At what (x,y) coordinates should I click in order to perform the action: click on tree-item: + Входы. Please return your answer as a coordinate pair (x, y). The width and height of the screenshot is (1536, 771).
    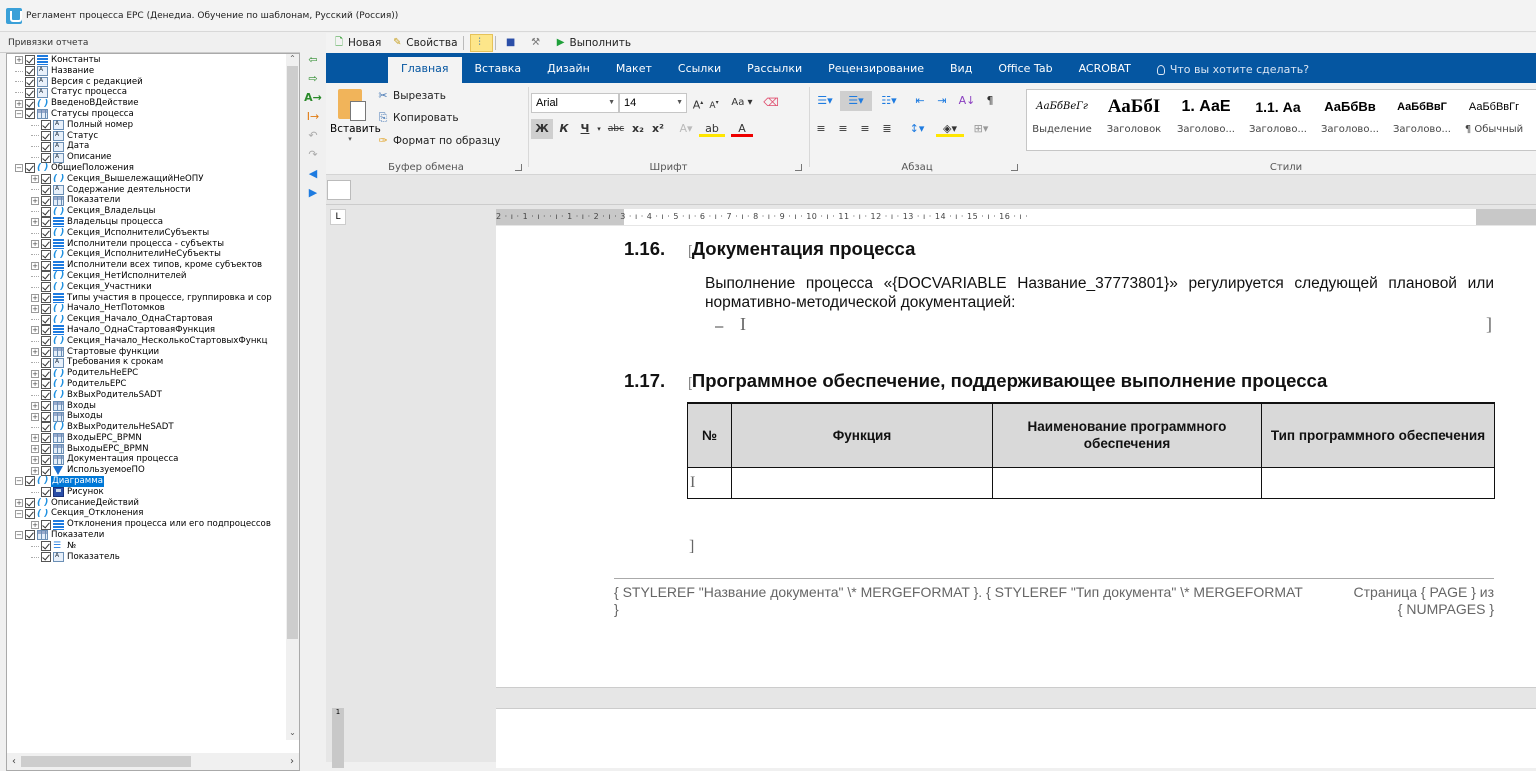
    Looking at the image, I should click on (147, 406).